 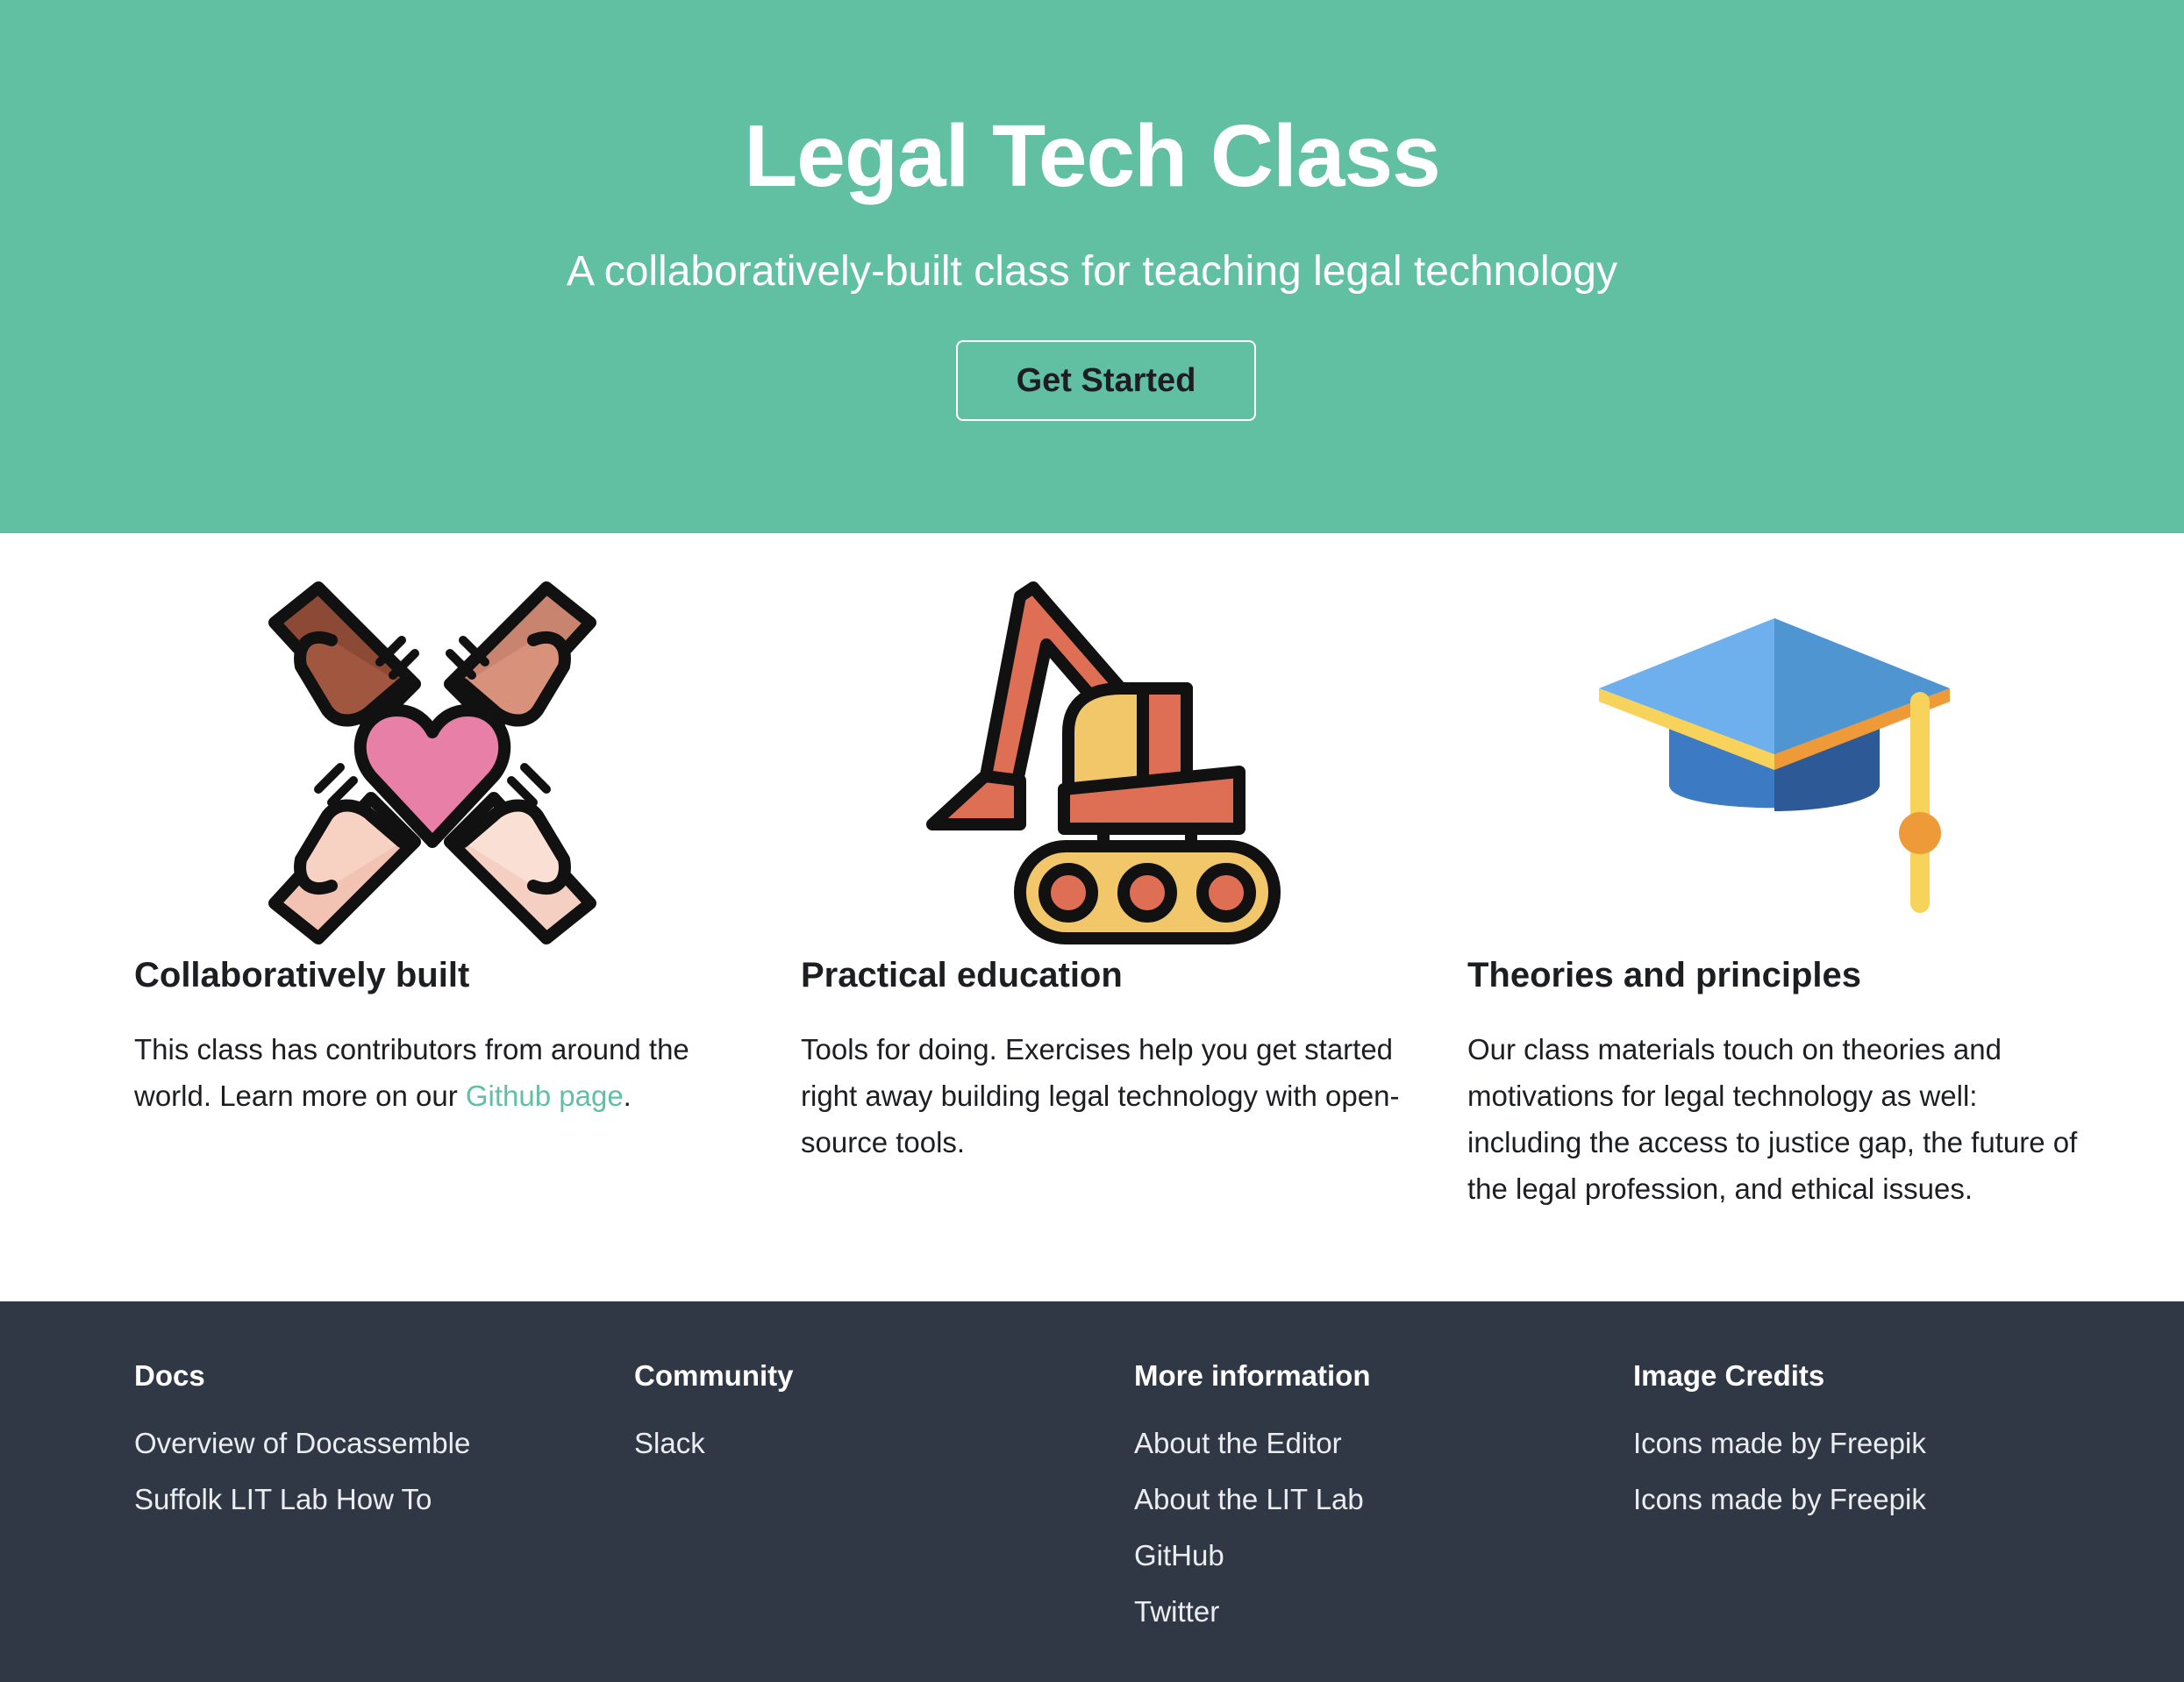 What do you see at coordinates (302, 975) in the screenshot?
I see `feature-title: Collaboratively built` at bounding box center [302, 975].